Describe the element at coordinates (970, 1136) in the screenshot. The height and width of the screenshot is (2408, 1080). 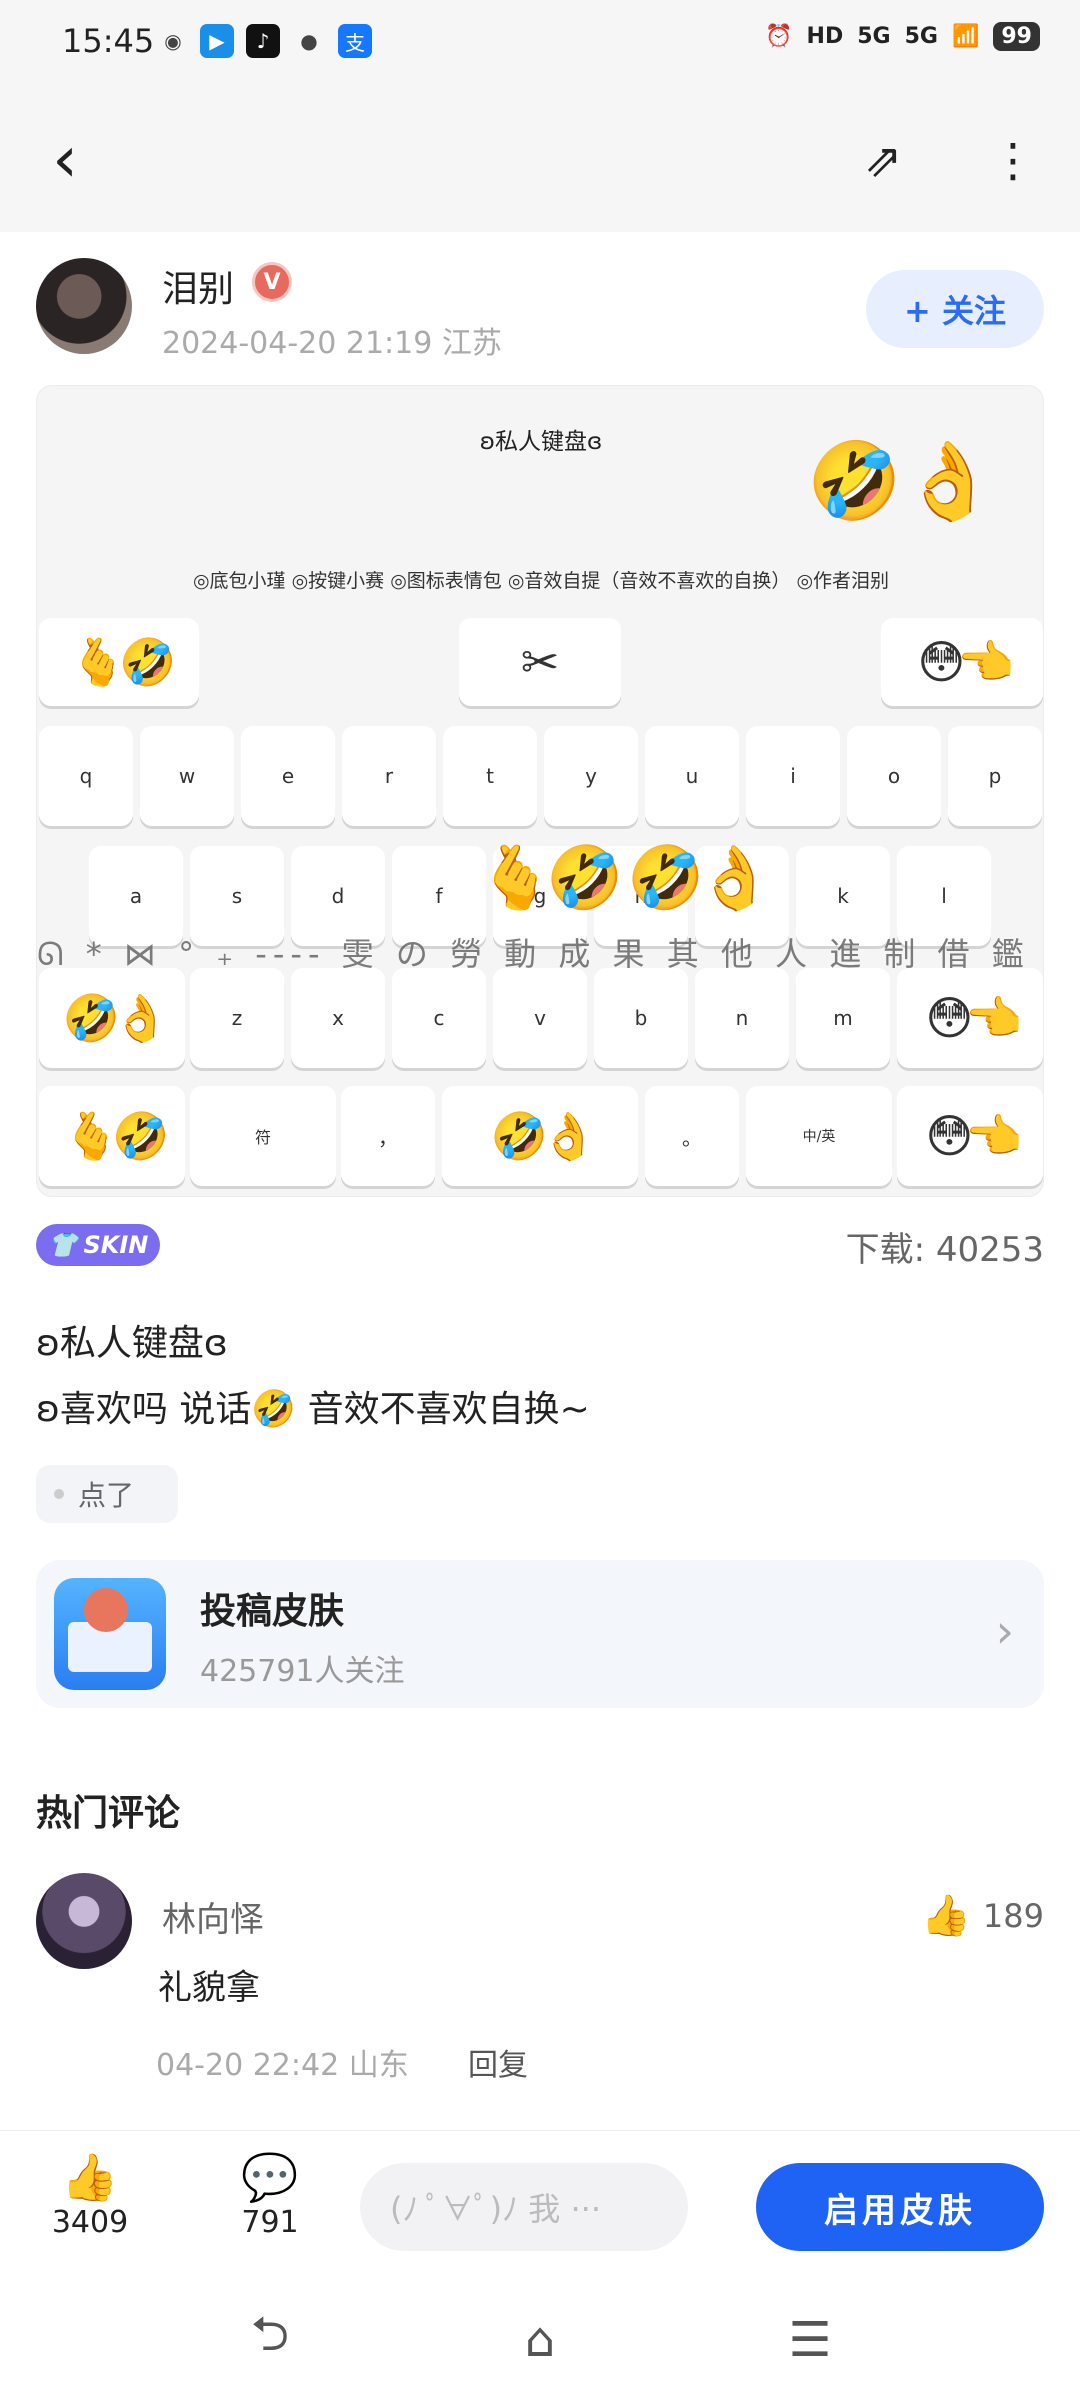
I see `enter-key: 😳👈` at that location.